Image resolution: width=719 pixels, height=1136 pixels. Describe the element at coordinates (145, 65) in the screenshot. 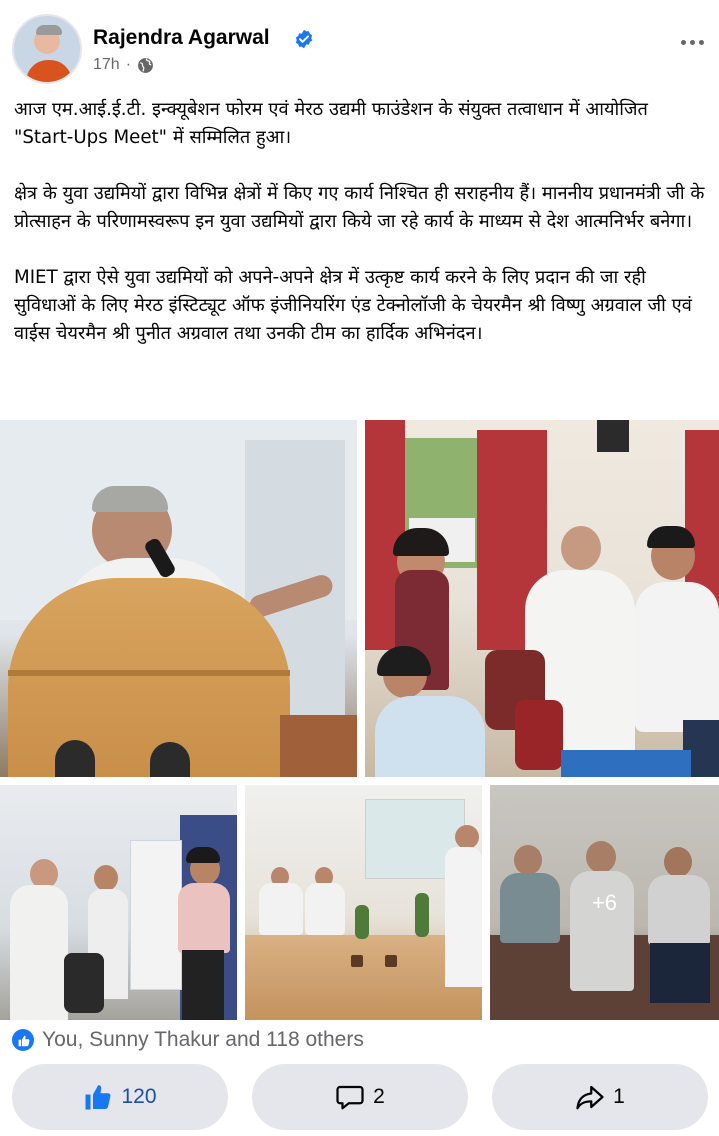

I see `globe-icon` at that location.